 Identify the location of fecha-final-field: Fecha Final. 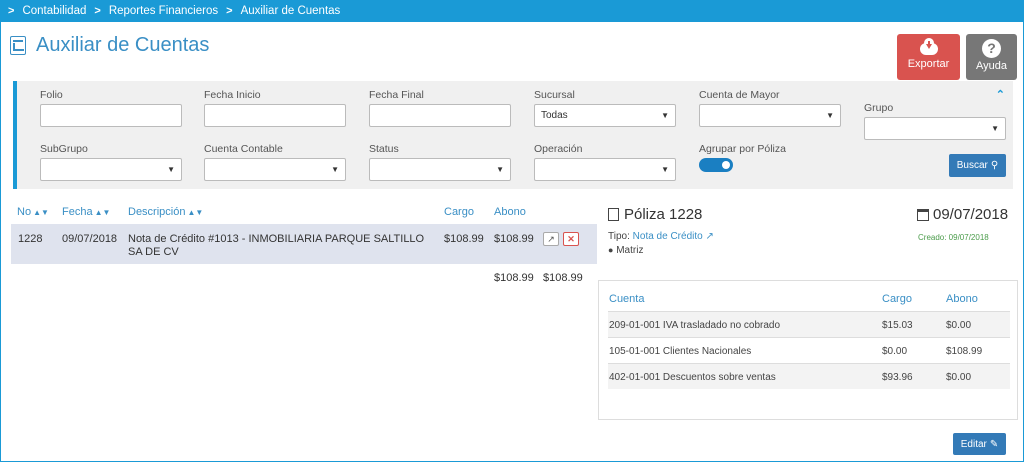
(440, 108).